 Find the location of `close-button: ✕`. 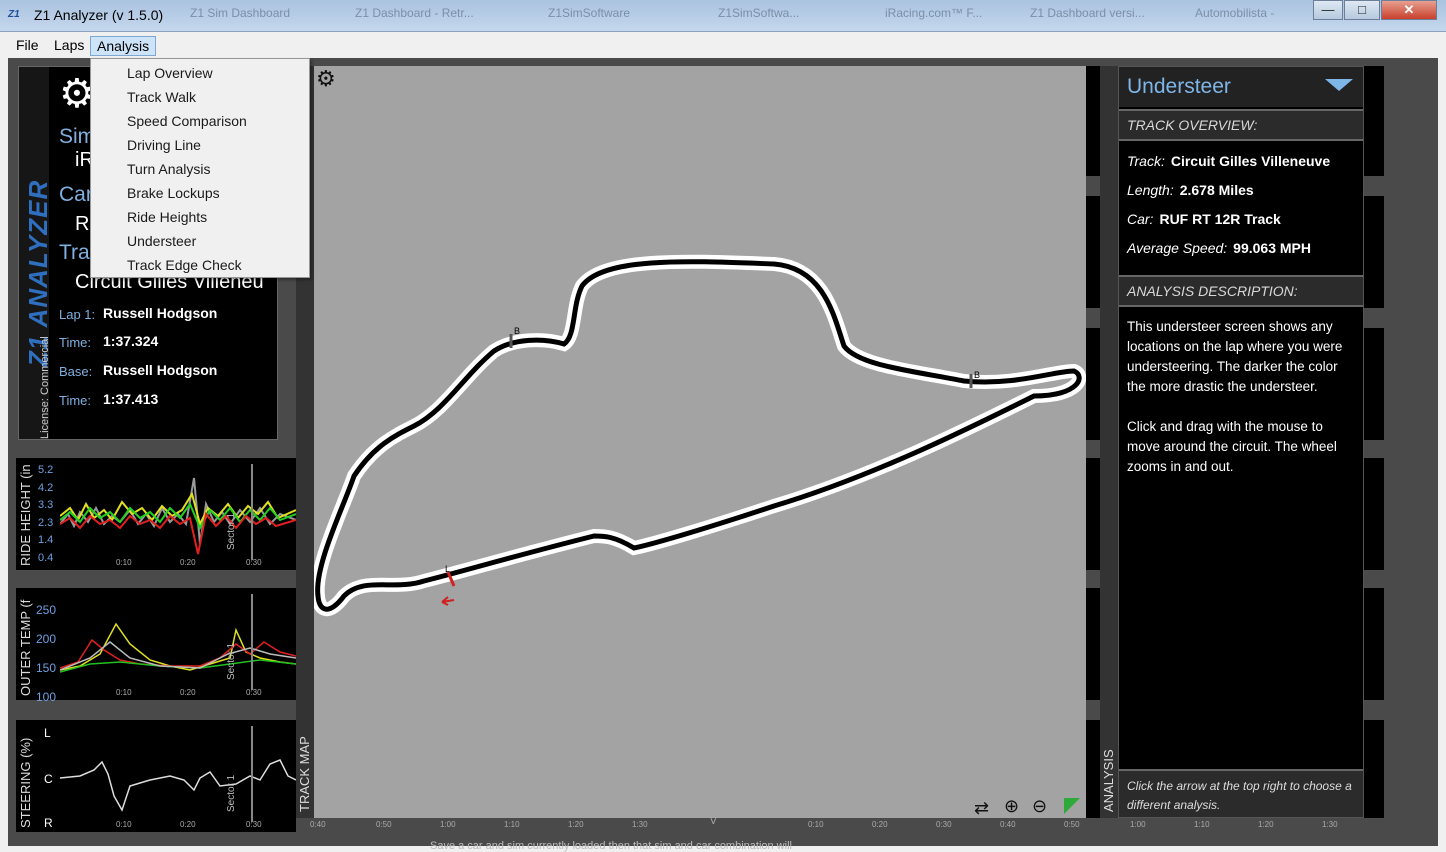

close-button: ✕ is located at coordinates (1409, 10).